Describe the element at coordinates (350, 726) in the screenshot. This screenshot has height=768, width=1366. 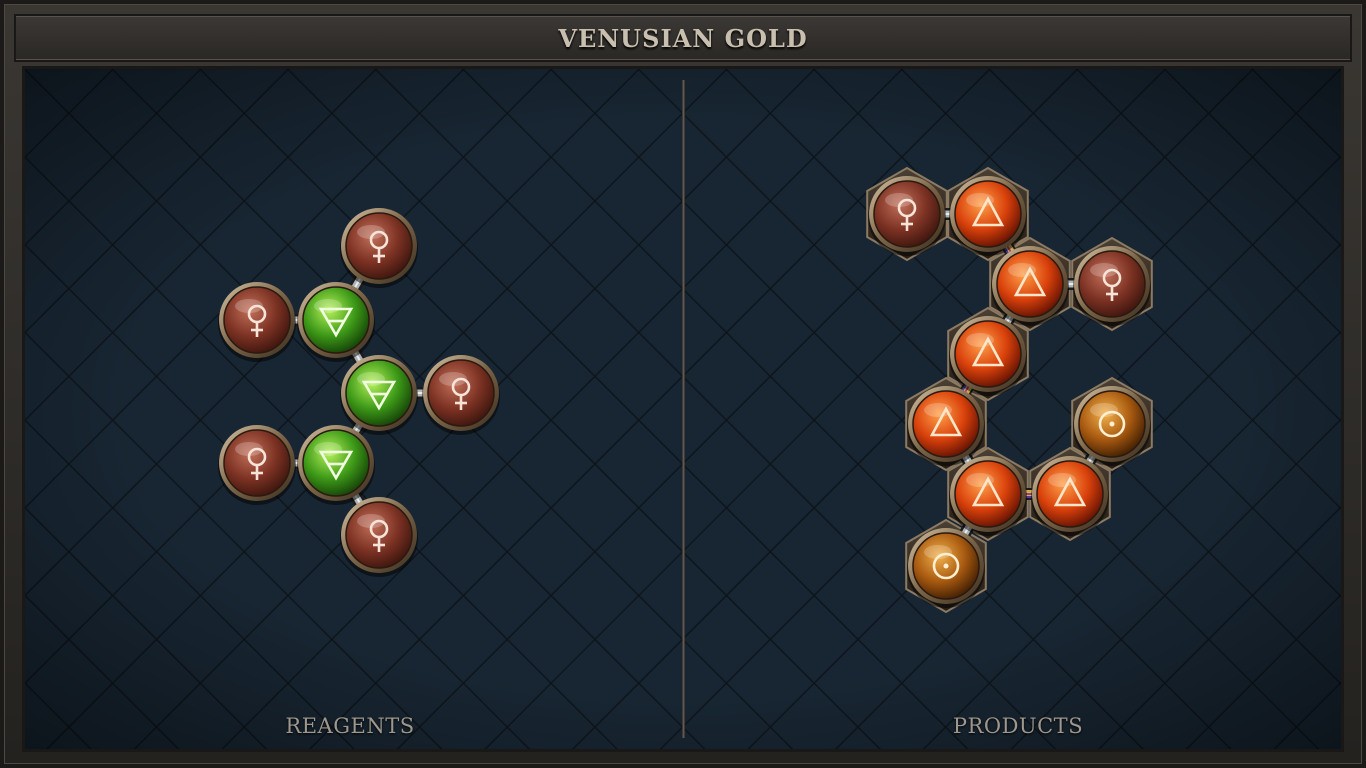
I see `reagents-label: REAGENTS` at that location.